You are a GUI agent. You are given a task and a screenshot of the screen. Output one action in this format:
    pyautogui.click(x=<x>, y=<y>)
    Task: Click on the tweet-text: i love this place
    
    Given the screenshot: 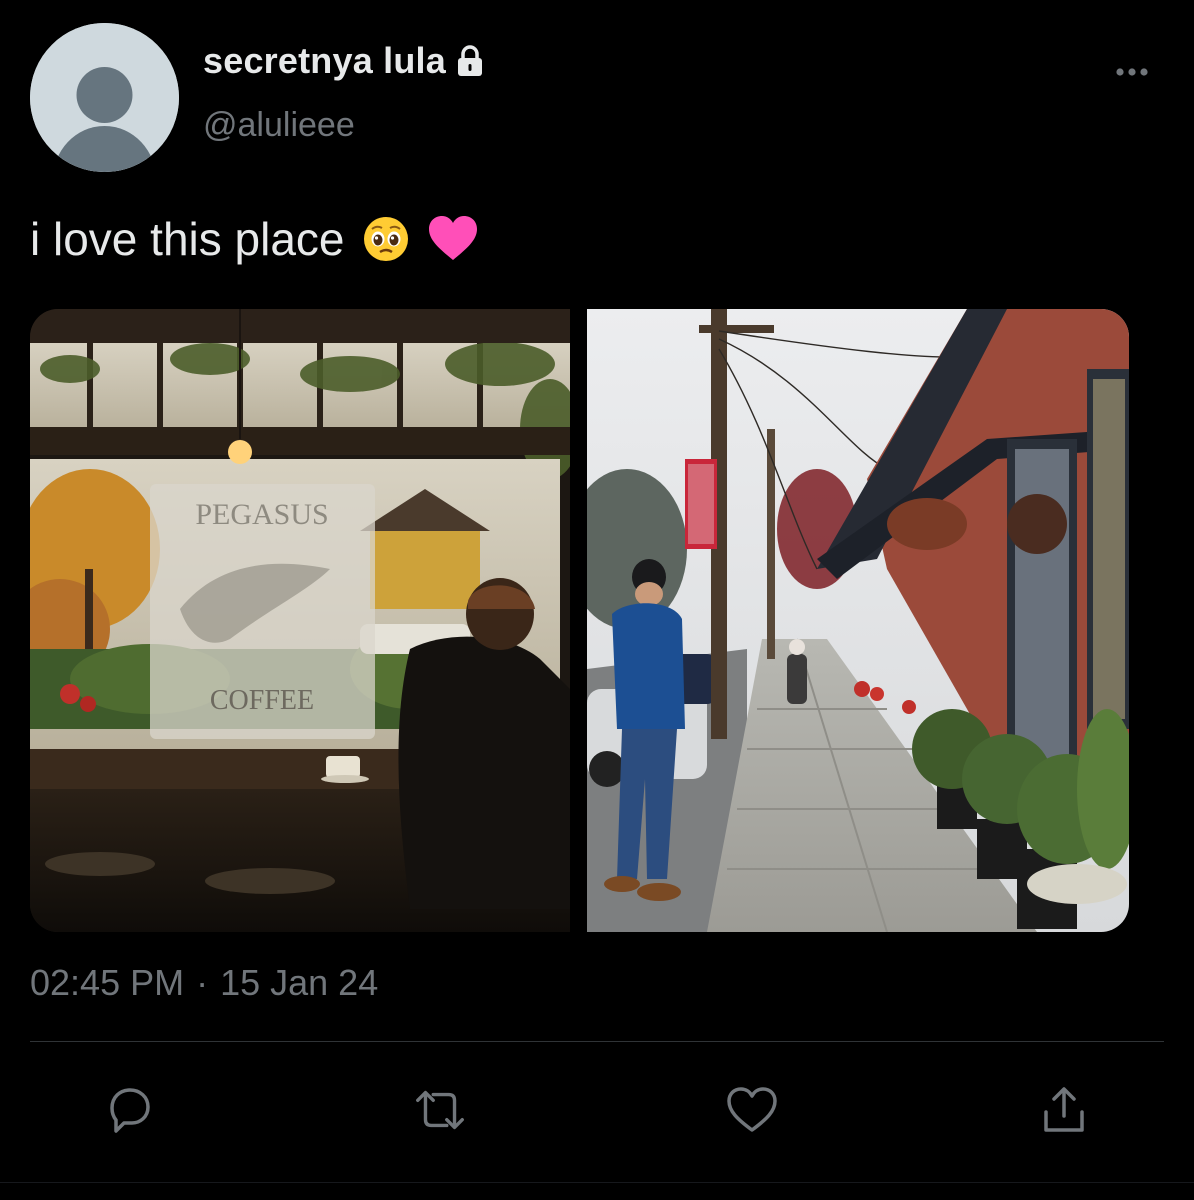 What is the action you would take?
    pyautogui.click(x=254, y=239)
    